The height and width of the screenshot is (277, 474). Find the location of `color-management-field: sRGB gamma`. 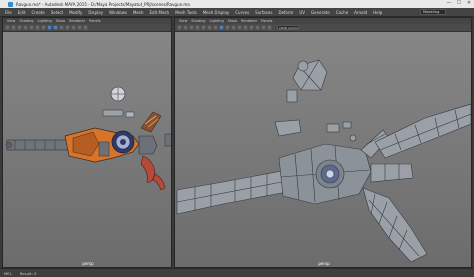

color-management-field: sRGB gamma is located at coordinates (288, 27).